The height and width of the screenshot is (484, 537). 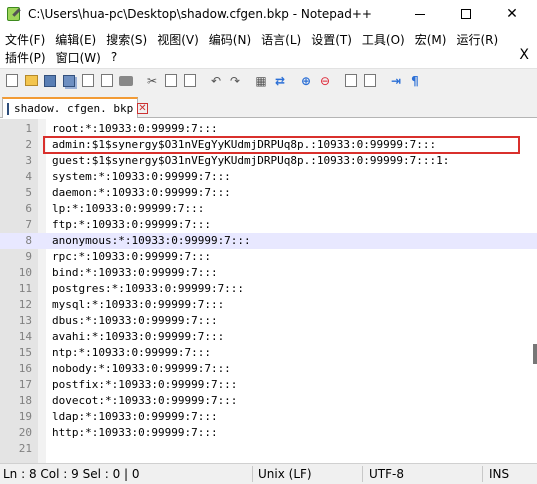 What do you see at coordinates (75, 39) in the screenshot?
I see `menu-edit: 编辑(E)` at bounding box center [75, 39].